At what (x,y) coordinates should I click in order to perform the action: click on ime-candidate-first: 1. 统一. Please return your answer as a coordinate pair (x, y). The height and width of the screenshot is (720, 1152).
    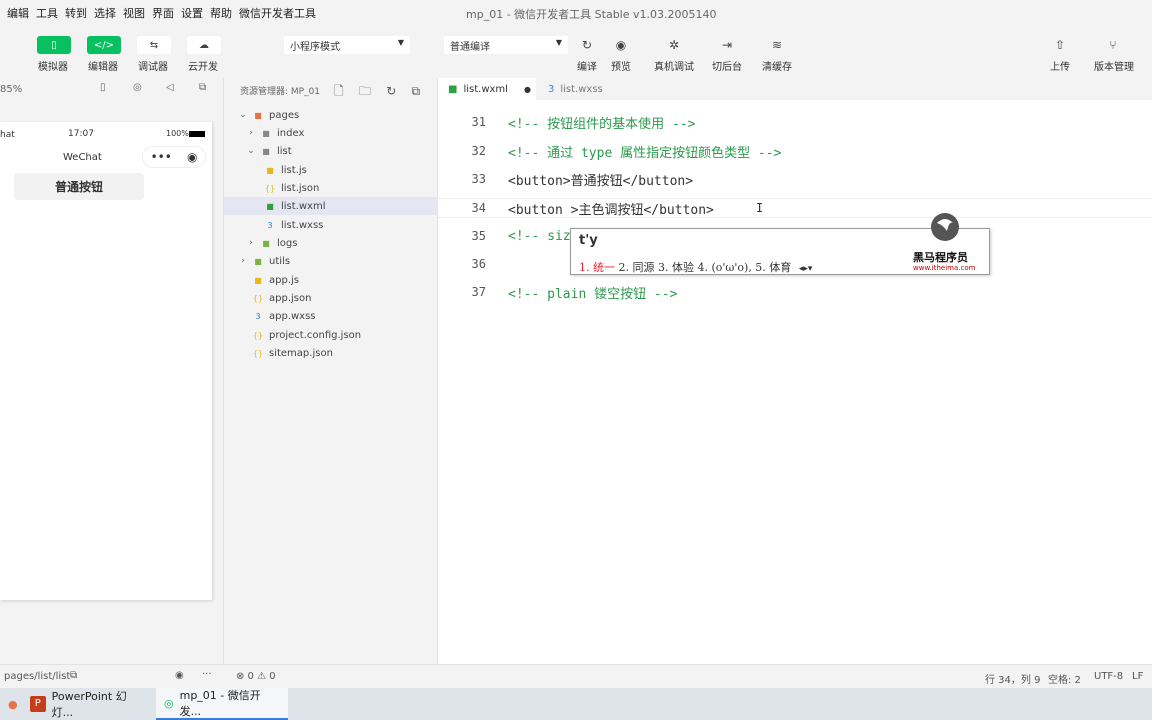
    Looking at the image, I should click on (597, 267).